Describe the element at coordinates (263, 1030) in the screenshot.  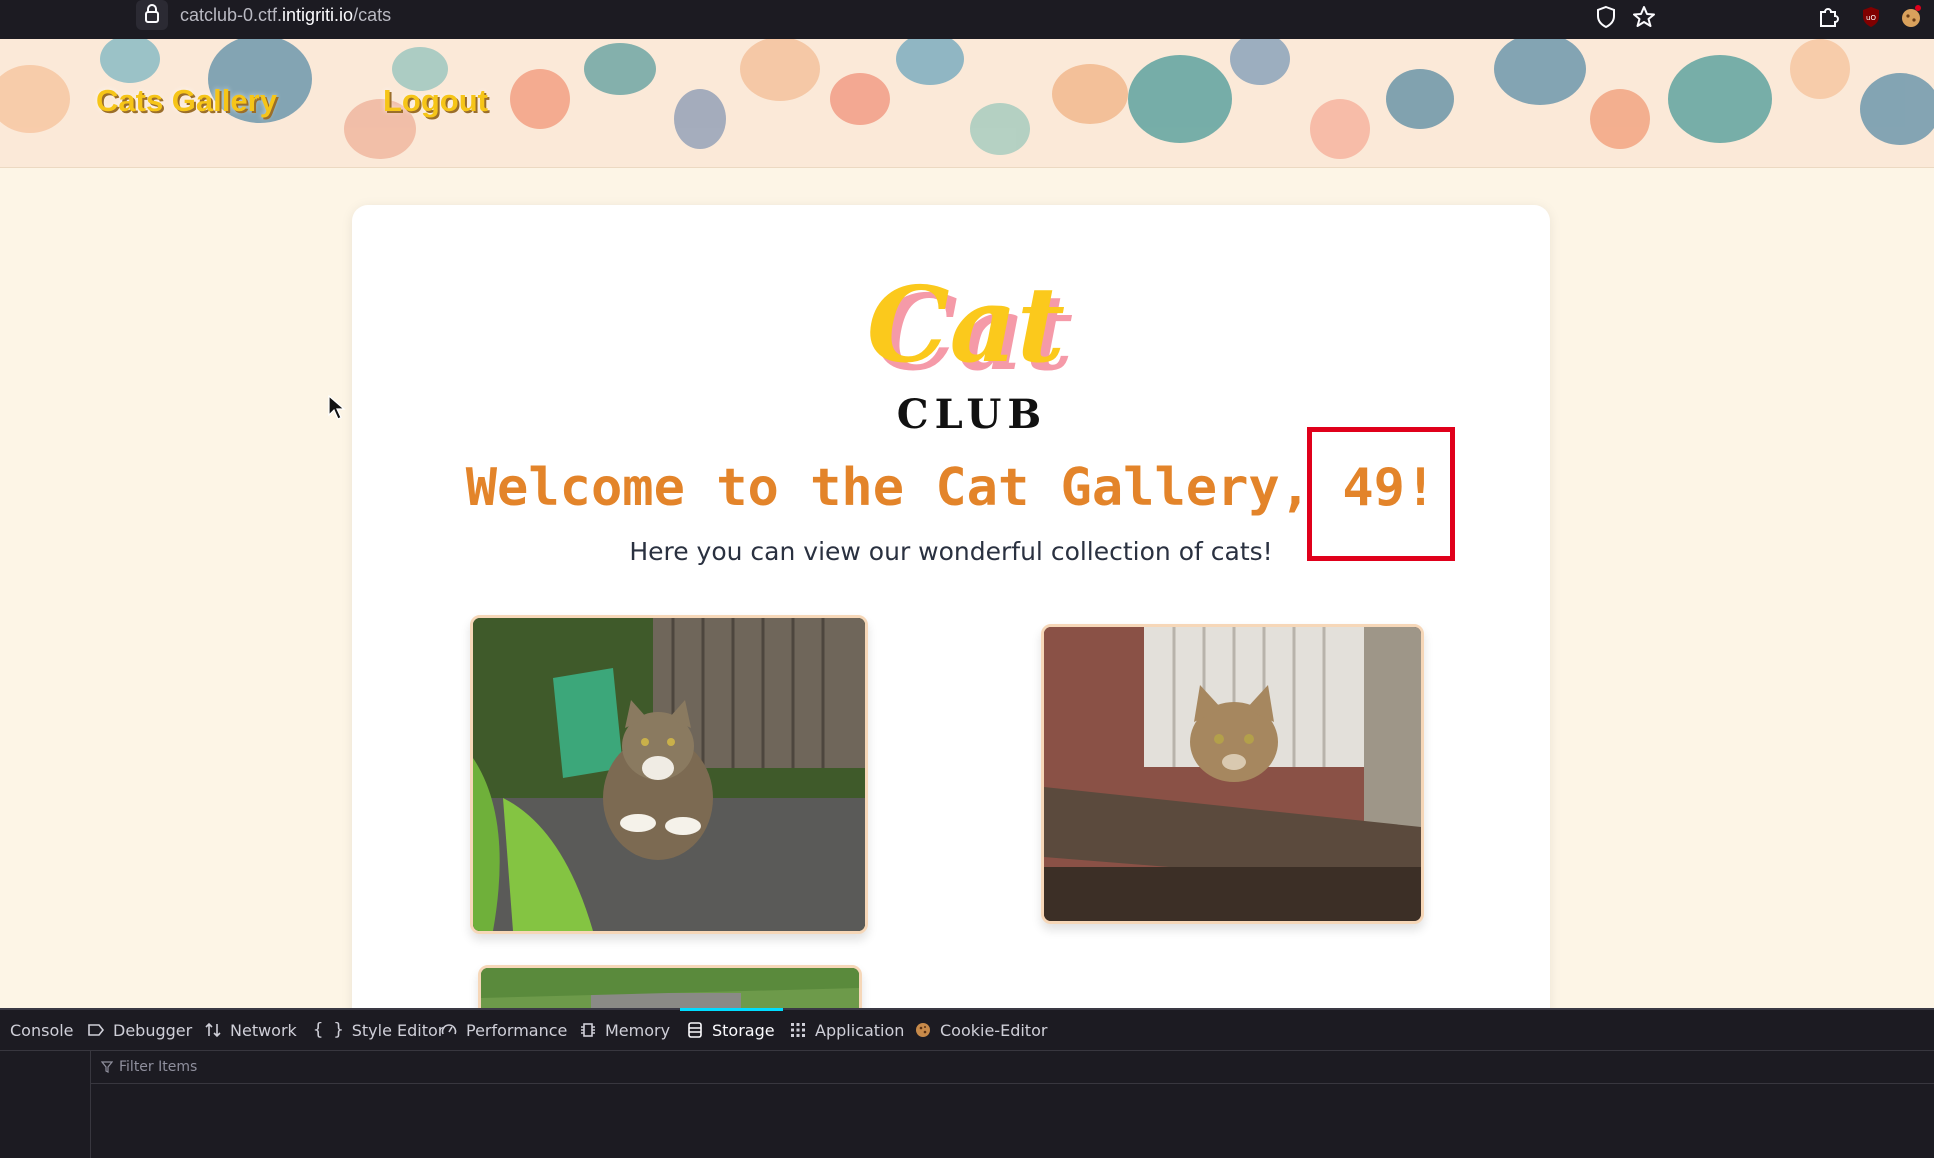
I see `tab-label: Network` at that location.